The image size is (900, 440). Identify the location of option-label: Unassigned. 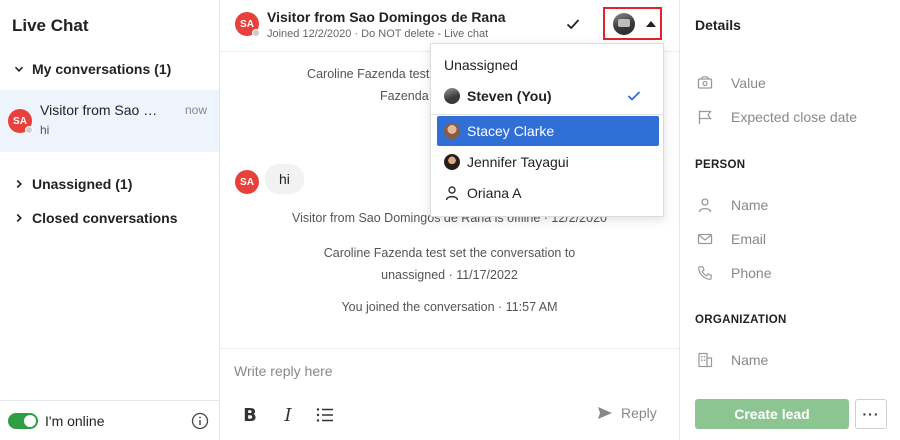
(481, 65).